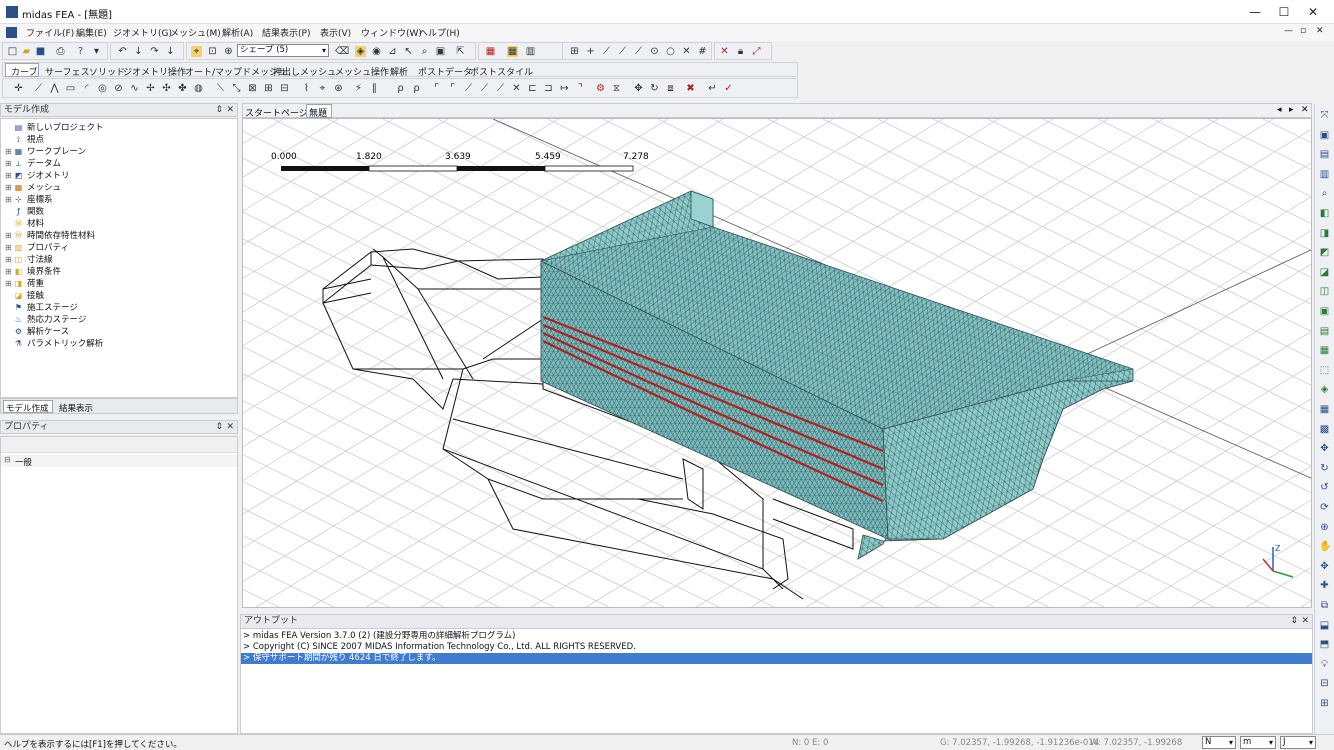  What do you see at coordinates (484, 88) in the screenshot?
I see `slope-2-icon: ⟋` at bounding box center [484, 88].